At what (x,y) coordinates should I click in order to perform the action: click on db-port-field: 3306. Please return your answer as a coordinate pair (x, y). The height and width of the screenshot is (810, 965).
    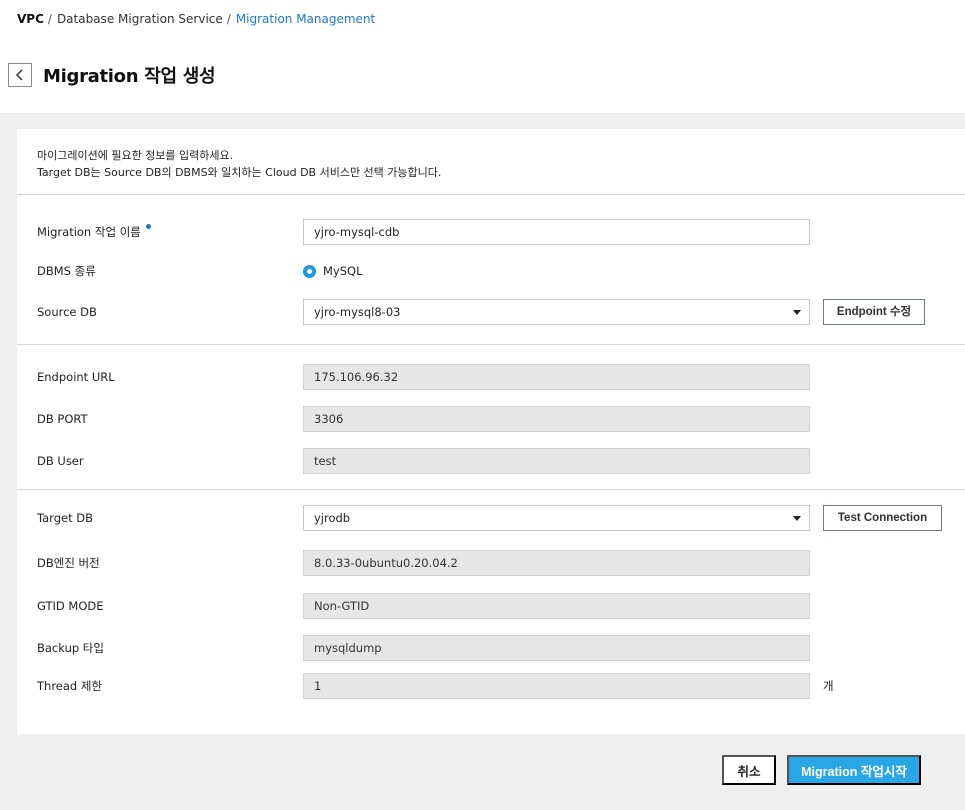
    Looking at the image, I should click on (556, 419).